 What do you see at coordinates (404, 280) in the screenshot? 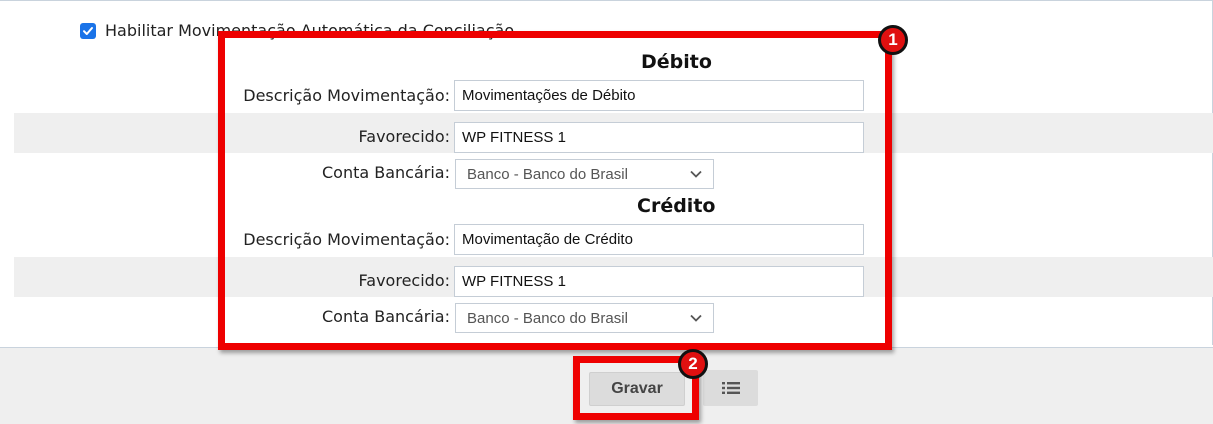
I see `credito-favorecido-label: Favorecido:` at bounding box center [404, 280].